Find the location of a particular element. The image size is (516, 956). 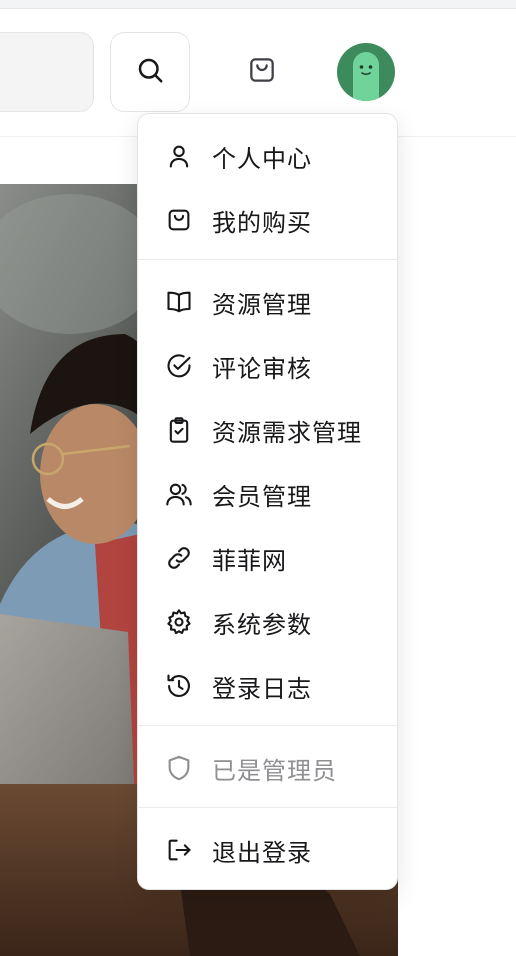

cart-button is located at coordinates (262, 72).